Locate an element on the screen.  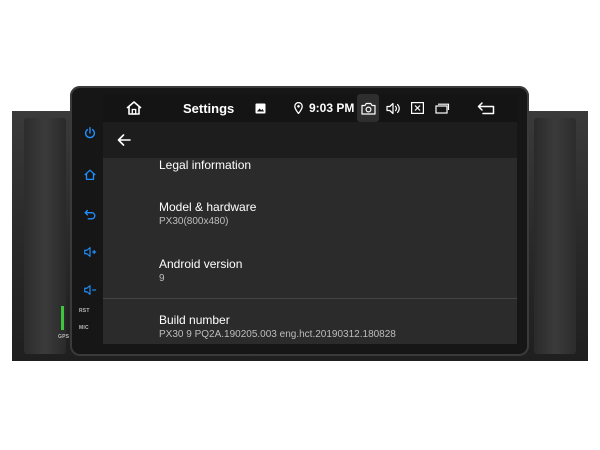
navigate-up-button is located at coordinates (124, 140).